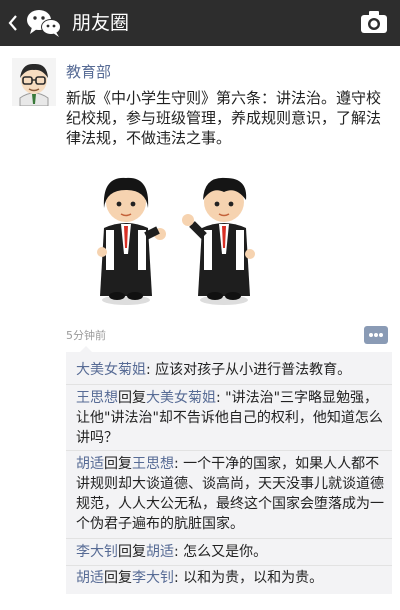 This screenshot has width=400, height=610. Describe the element at coordinates (374, 22) in the screenshot. I see `camera-icon` at that location.